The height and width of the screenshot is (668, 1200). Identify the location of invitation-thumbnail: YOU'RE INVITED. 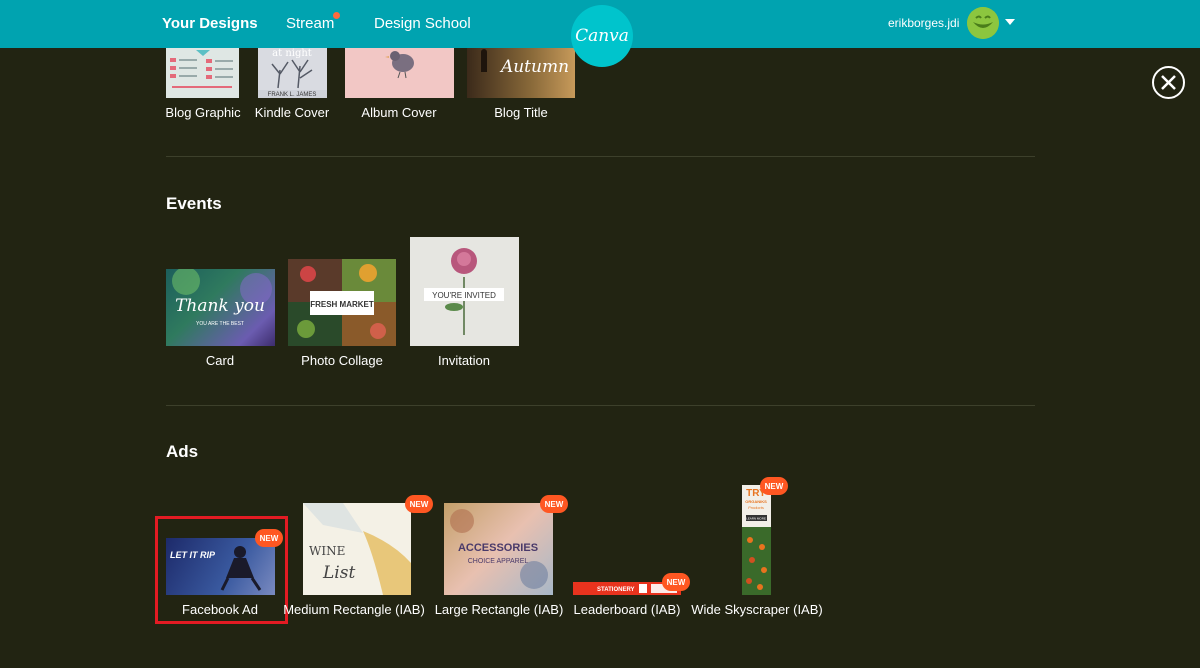
(464, 291).